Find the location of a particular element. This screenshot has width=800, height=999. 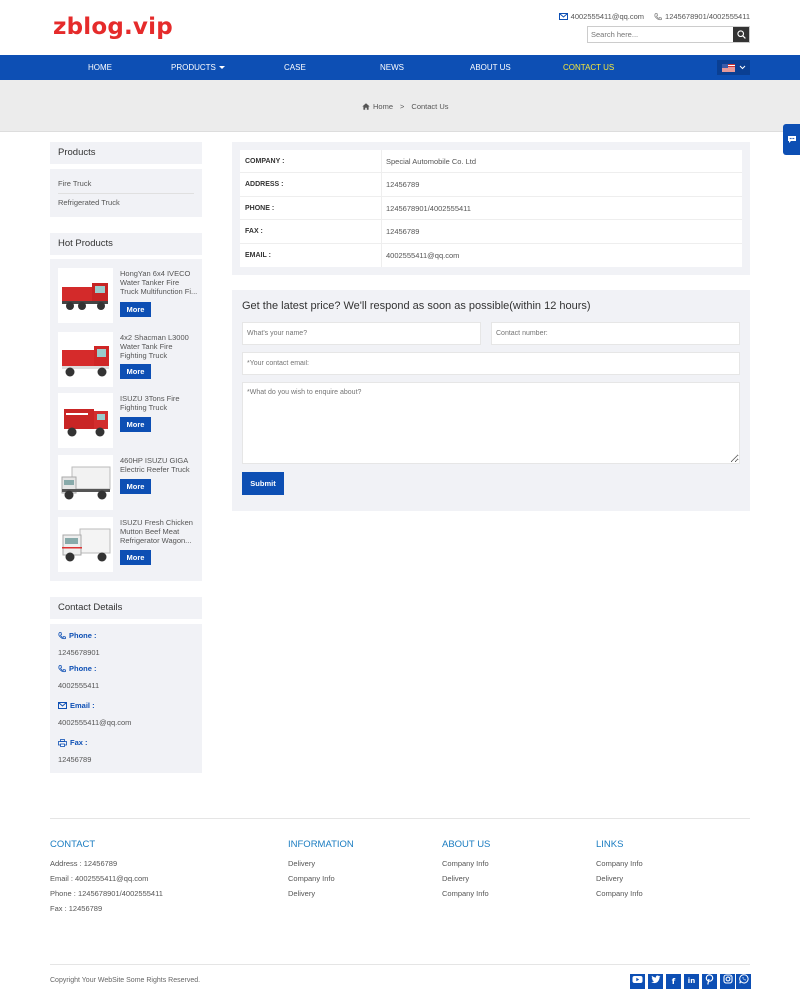

page-banner: Home > Contact Us is located at coordinates (400, 106).